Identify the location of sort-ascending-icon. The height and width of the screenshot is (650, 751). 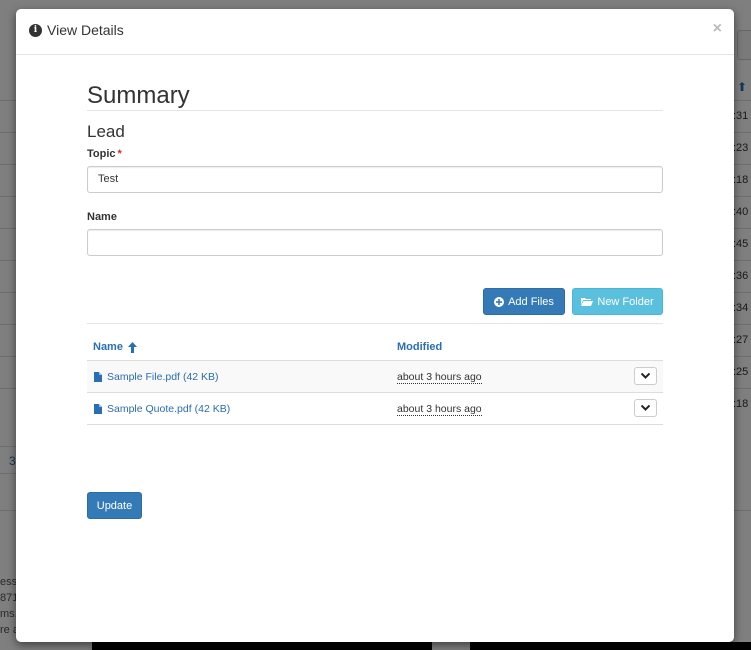
(132, 347).